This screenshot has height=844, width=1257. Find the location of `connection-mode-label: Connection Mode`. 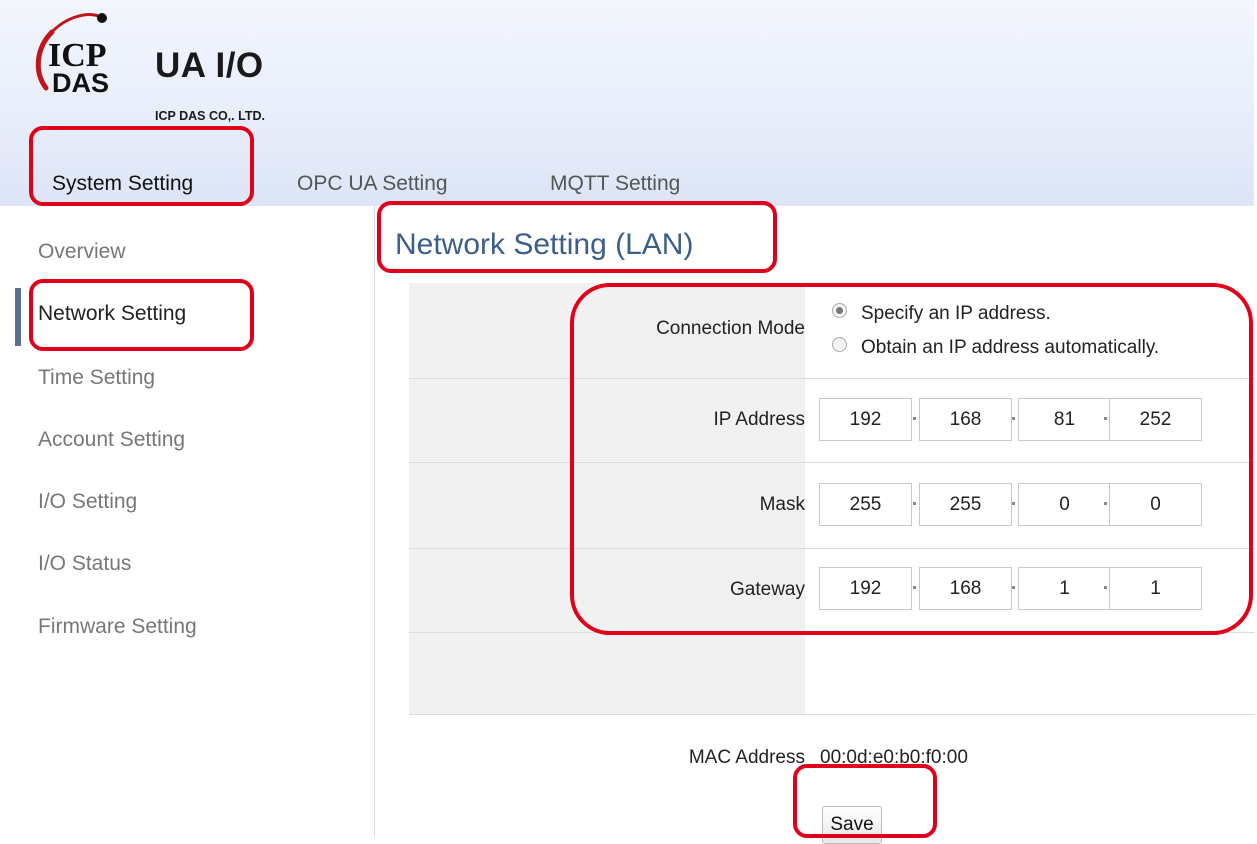

connection-mode-label: Connection Mode is located at coordinates (730, 328).